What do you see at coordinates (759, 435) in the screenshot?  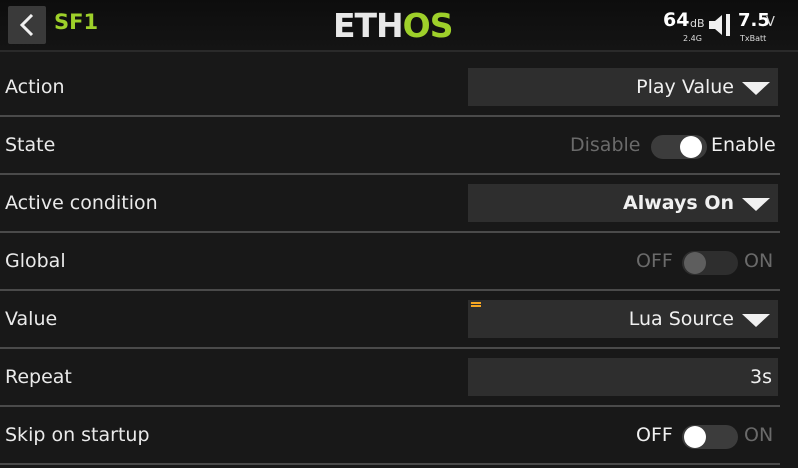 I see `skip-on-label: ON` at bounding box center [759, 435].